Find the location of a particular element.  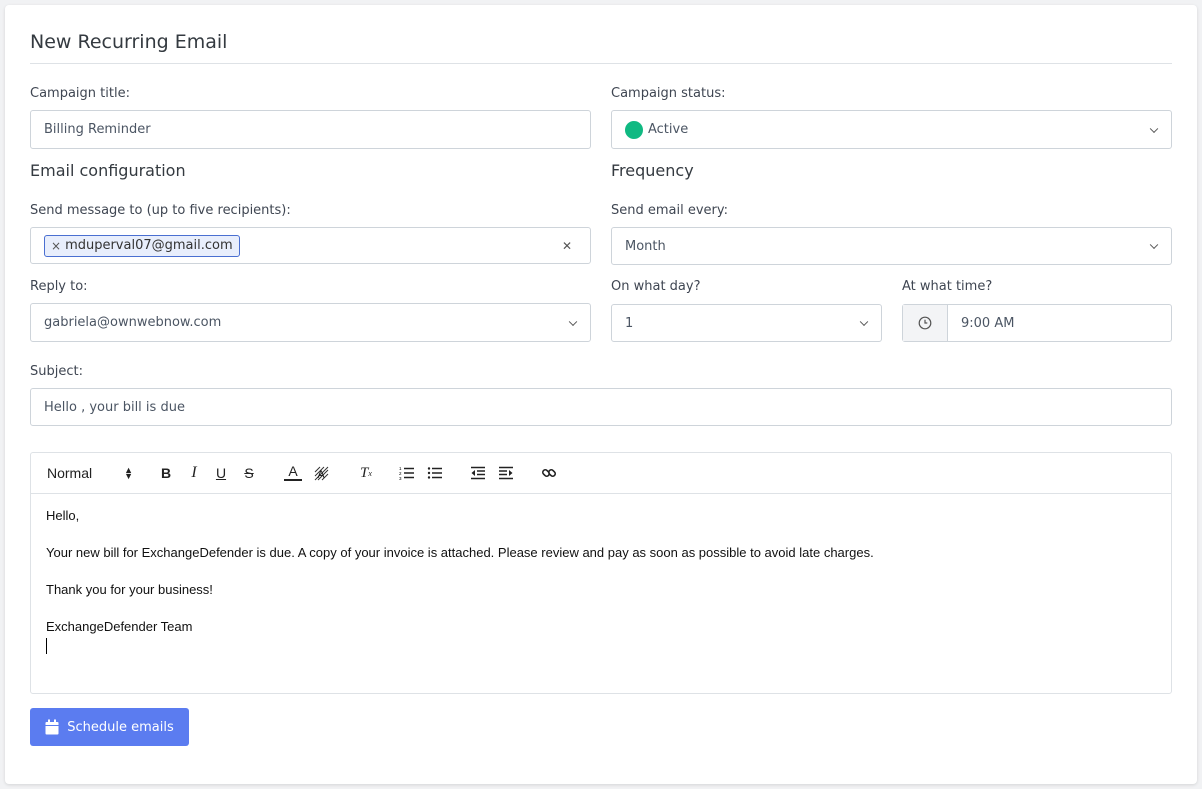

time-input: 9:00 AM is located at coordinates (1037, 323).